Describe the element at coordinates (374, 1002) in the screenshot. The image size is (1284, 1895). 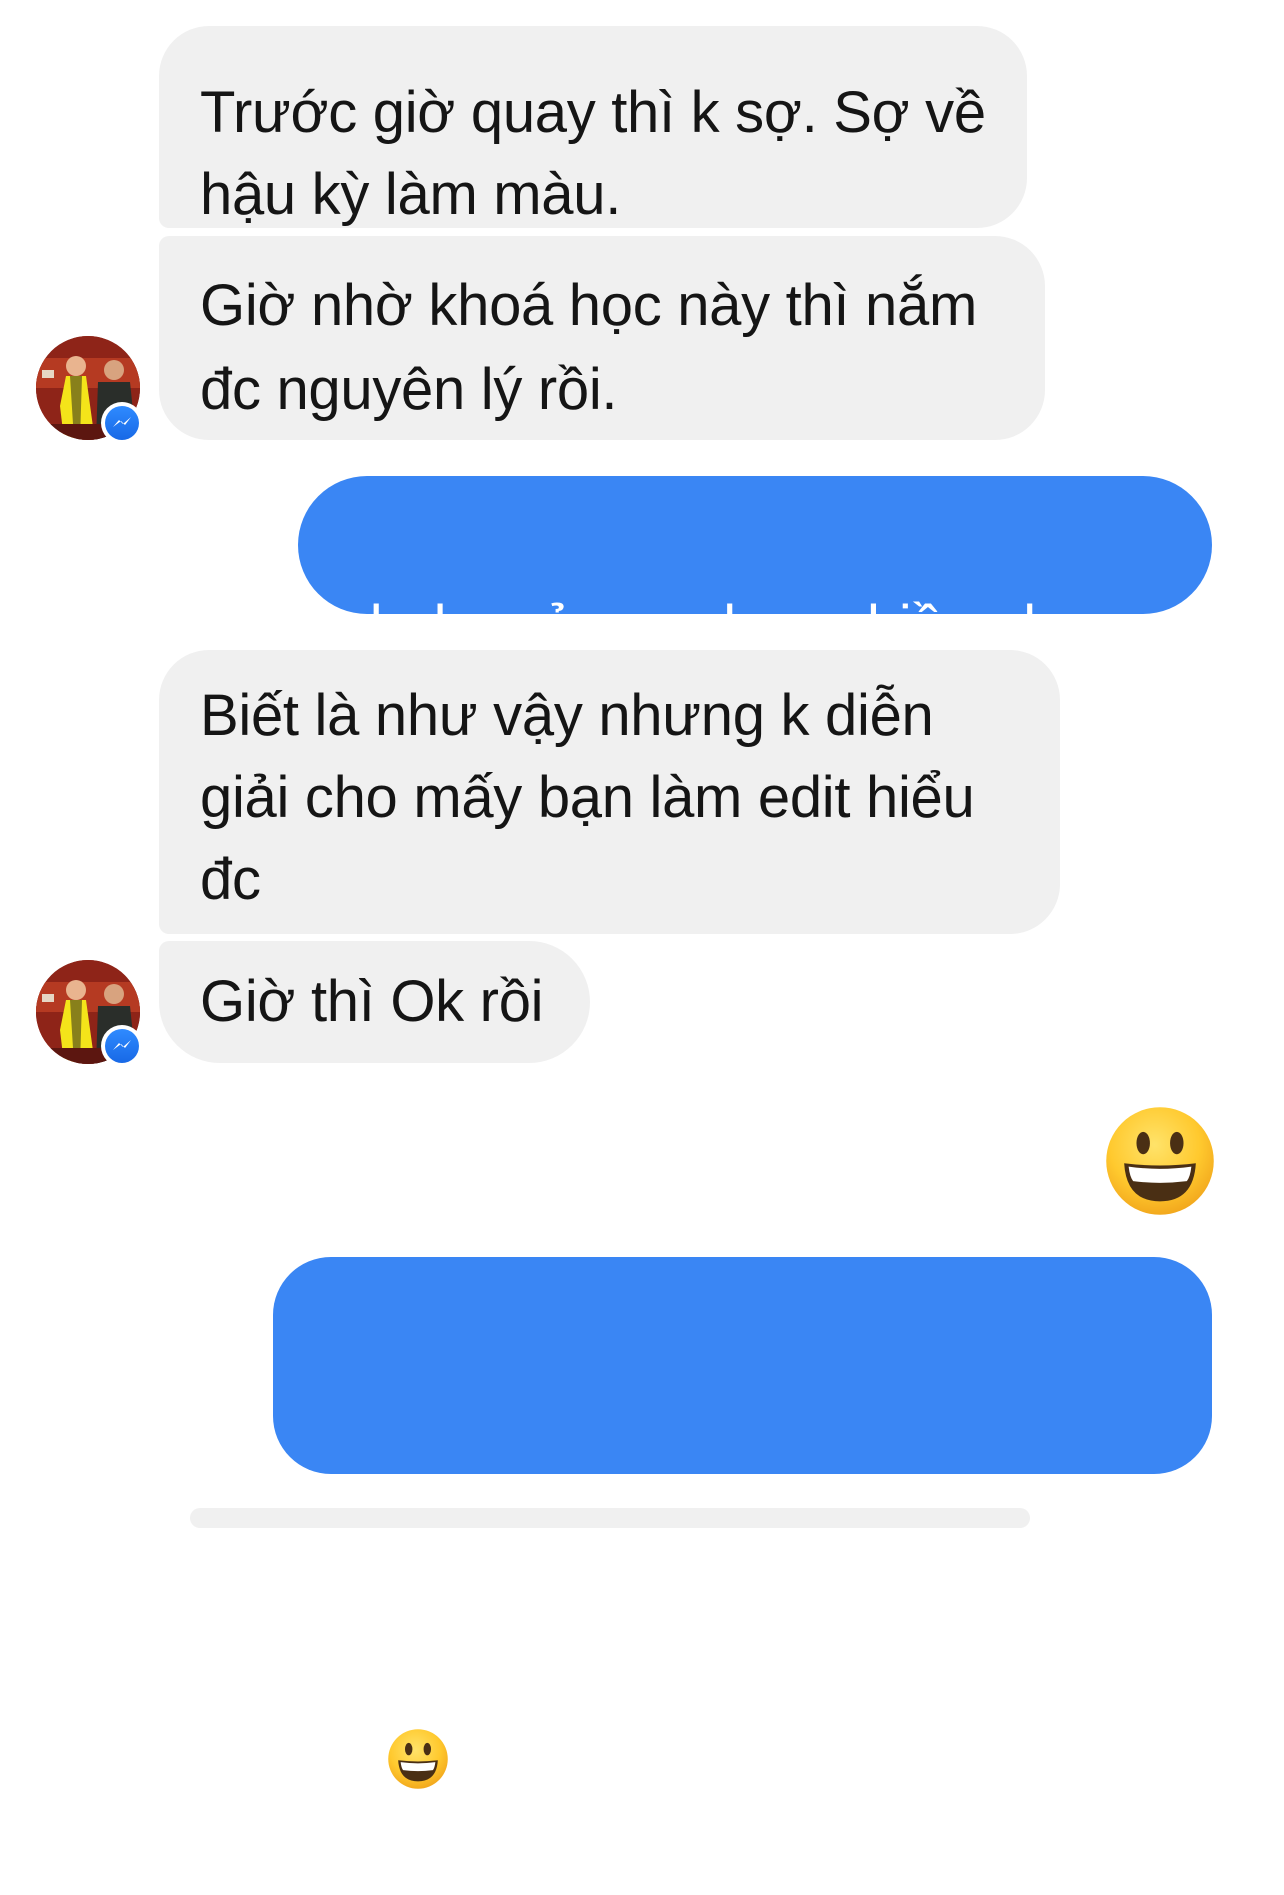
I see `message-bubble-incoming: Giờ thì Ok rồi` at that location.